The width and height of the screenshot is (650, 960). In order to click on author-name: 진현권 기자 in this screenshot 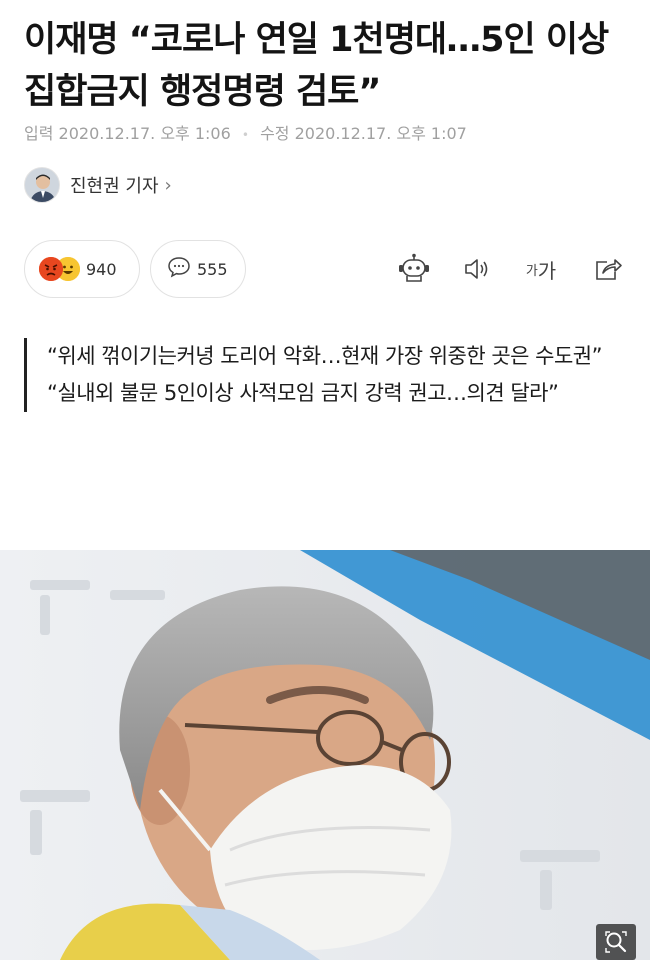, I will do `click(114, 186)`.